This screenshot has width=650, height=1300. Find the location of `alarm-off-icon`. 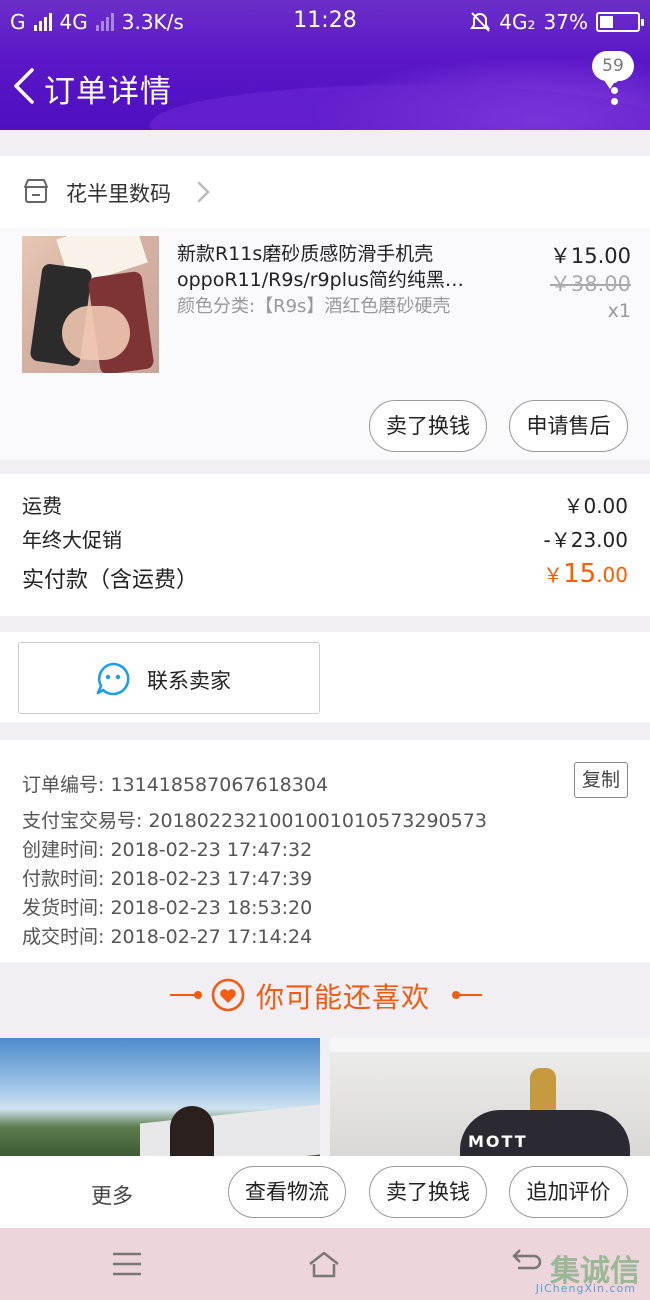

alarm-off-icon is located at coordinates (480, 22).